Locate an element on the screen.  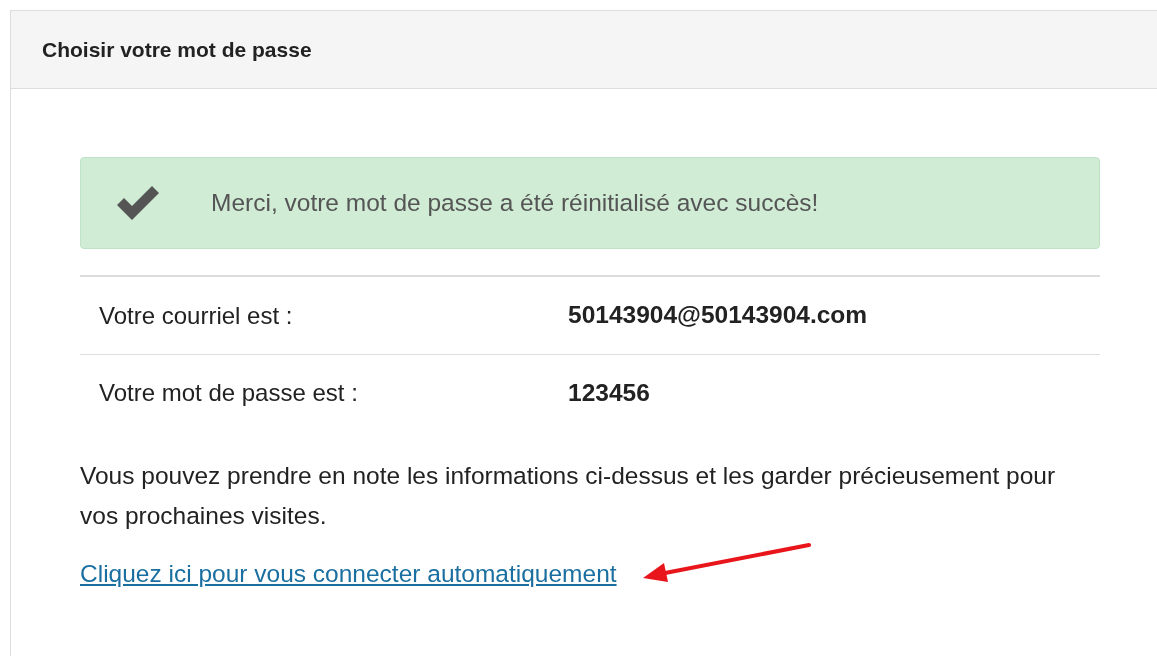
auto-login-link: Cliquez ici pour vous connecter automatiquement is located at coordinates (348, 573).